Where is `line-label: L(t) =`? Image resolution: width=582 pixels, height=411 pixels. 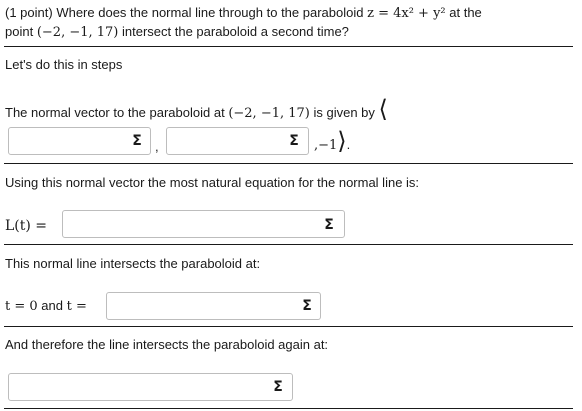
line-label: L(t) = is located at coordinates (26, 226).